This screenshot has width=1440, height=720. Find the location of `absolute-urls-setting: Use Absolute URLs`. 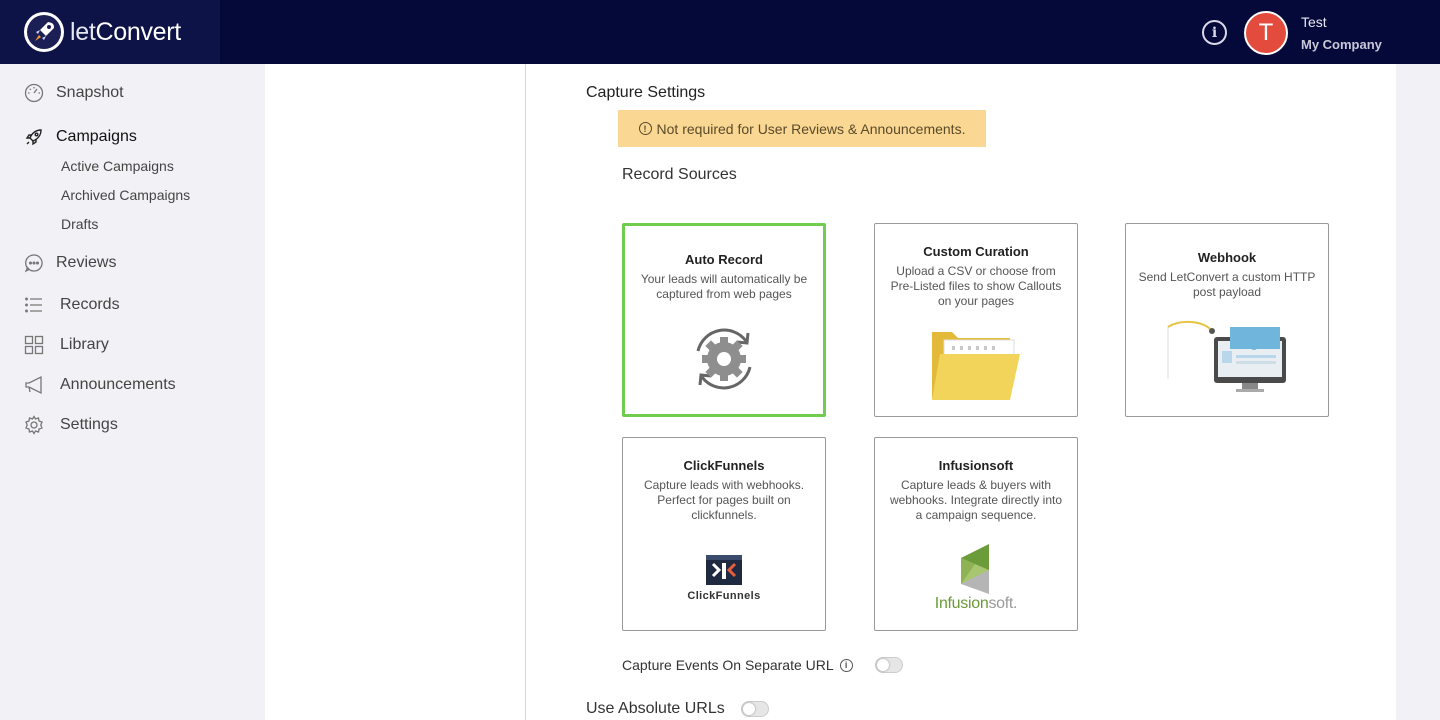

absolute-urls-setting: Use Absolute URLs is located at coordinates (677, 709).